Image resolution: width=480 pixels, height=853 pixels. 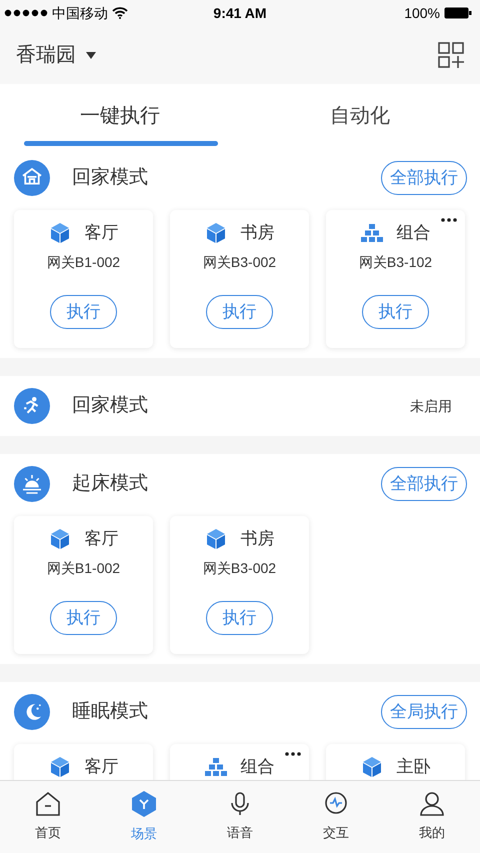 What do you see at coordinates (144, 804) in the screenshot?
I see `scene-icon` at bounding box center [144, 804].